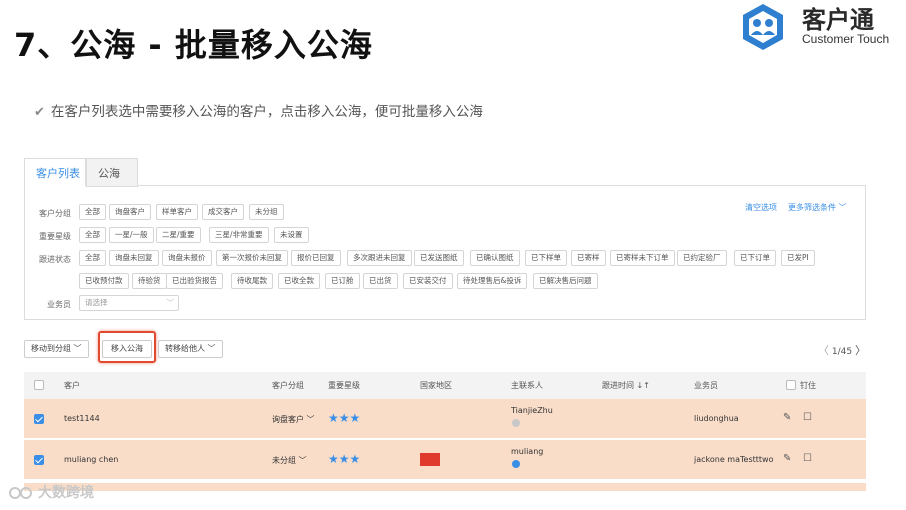 Image resolution: width=906 pixels, height=510 pixels. I want to click on logo-text-en: Customer Touch, so click(846, 39).